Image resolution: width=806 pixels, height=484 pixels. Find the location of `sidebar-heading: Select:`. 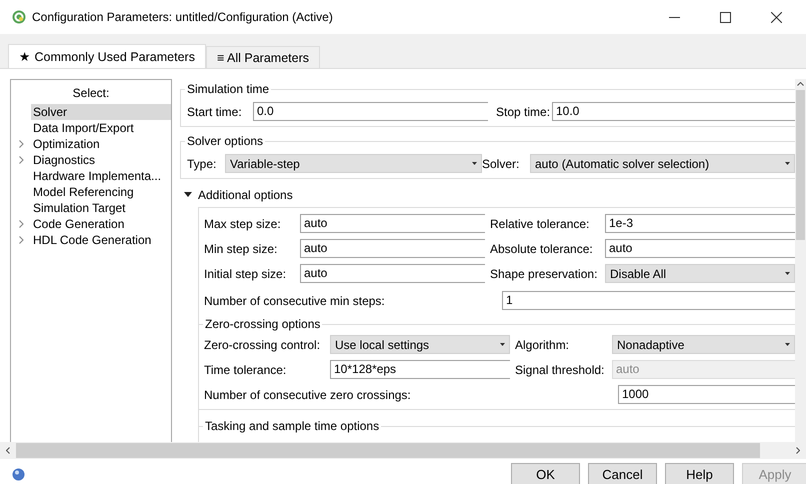

sidebar-heading: Select: is located at coordinates (91, 93).